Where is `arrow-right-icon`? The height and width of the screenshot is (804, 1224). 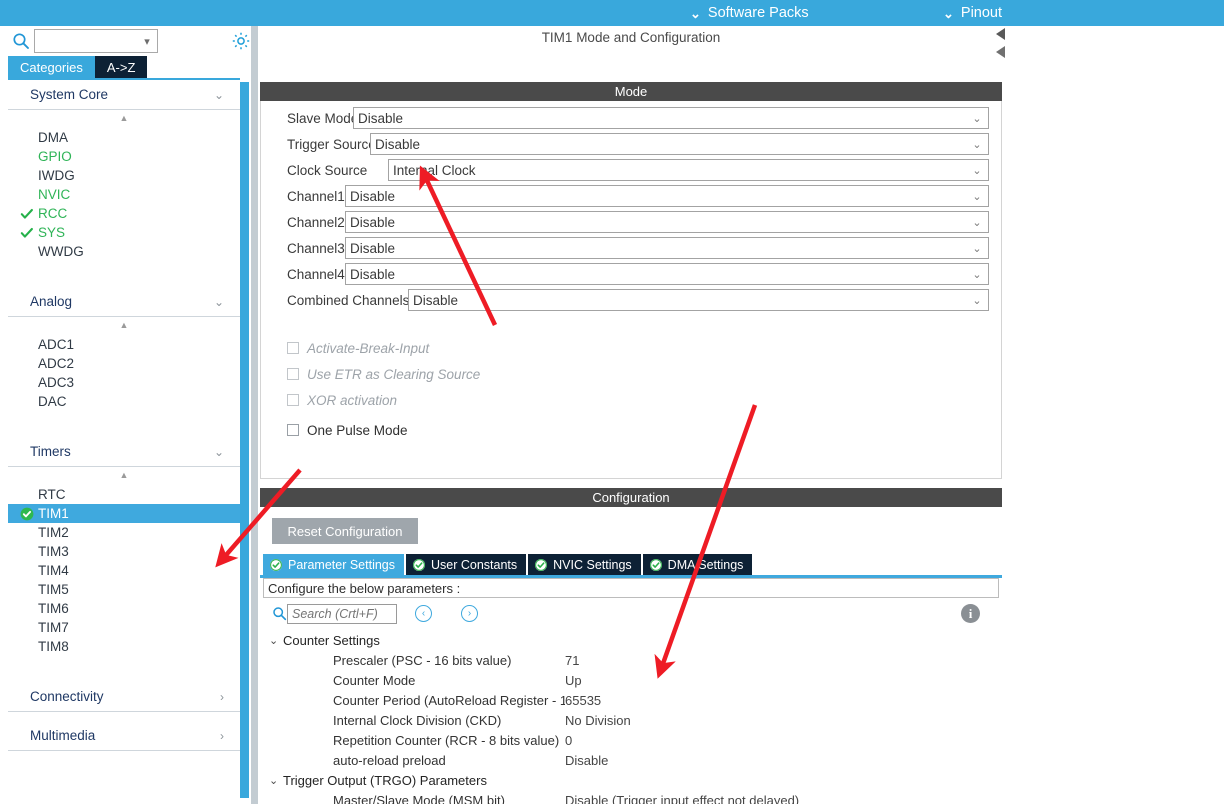
arrow-right-icon is located at coordinates (1000, 52).